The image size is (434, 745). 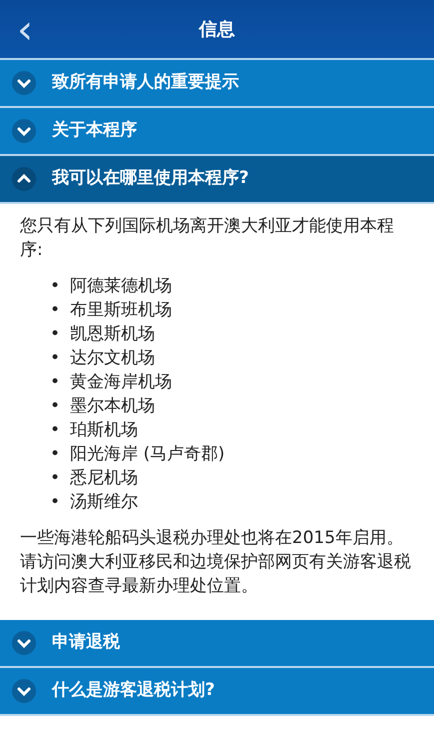 I want to click on screen-title: 信息, so click(x=217, y=30).